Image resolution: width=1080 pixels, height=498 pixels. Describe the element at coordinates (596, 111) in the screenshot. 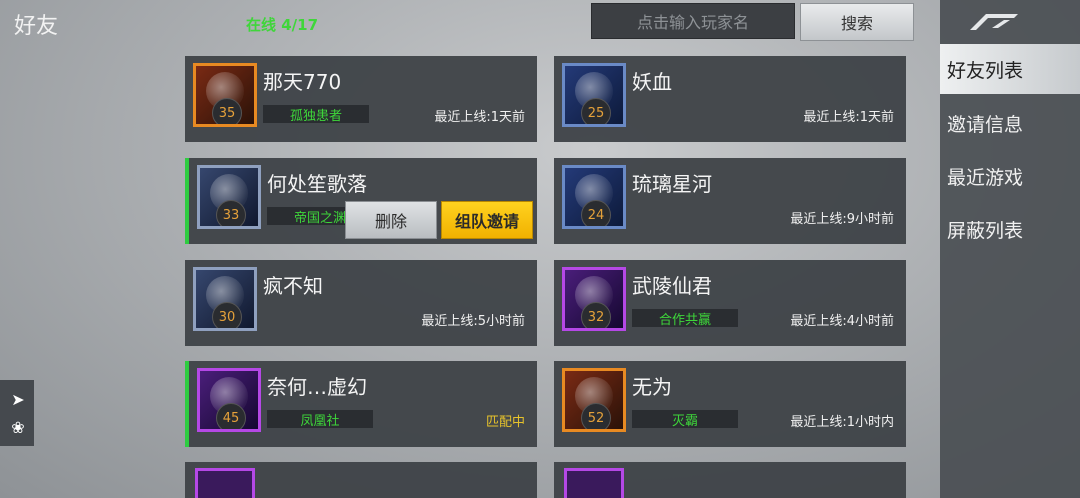

I see `level-badge: 25` at that location.